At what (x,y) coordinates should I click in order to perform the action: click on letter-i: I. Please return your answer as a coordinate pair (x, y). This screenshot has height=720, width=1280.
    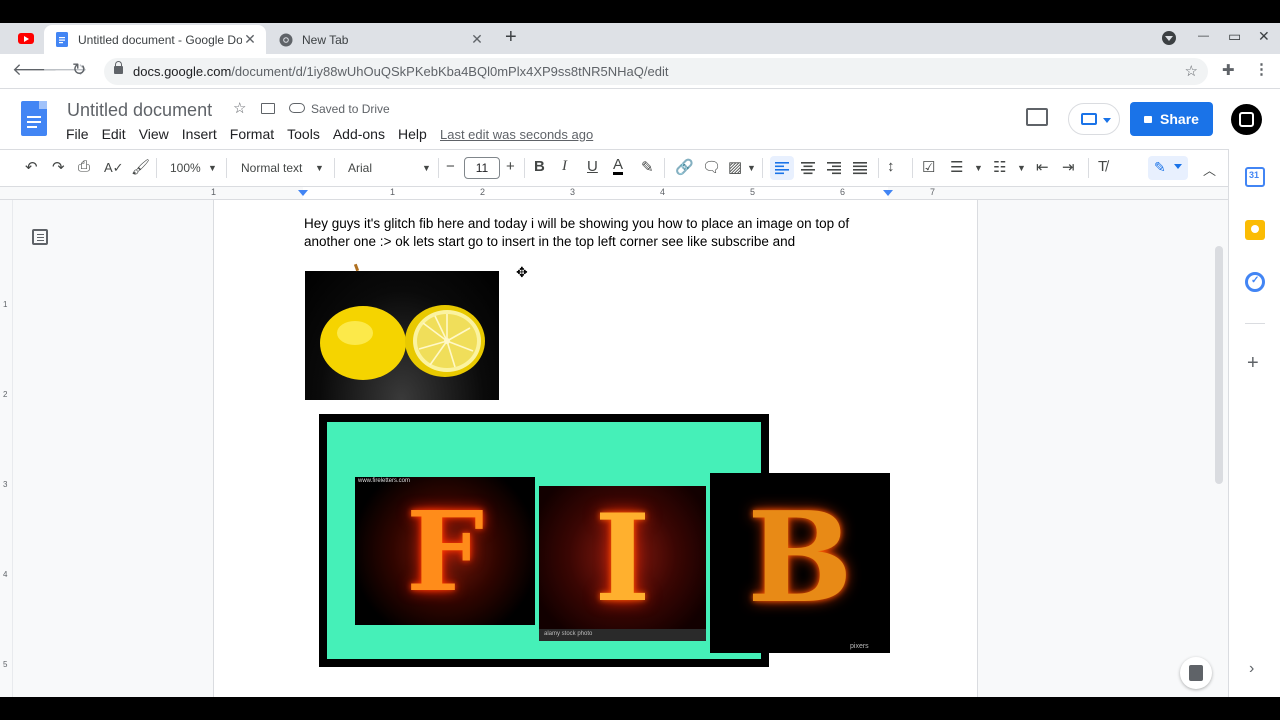
    Looking at the image, I should click on (622, 558).